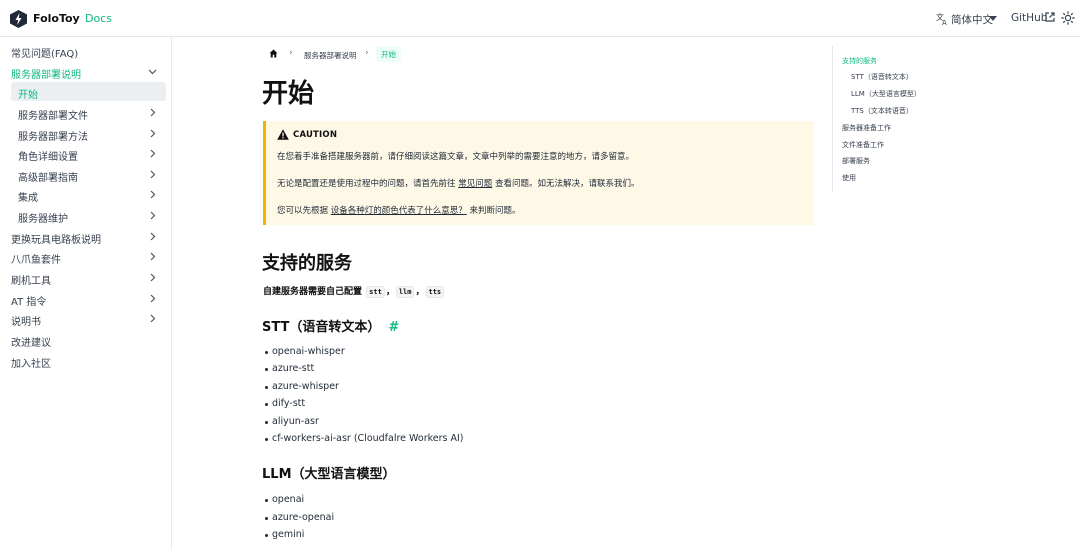  Describe the element at coordinates (303, 211) in the screenshot. I see `caution-text: 您可以先根据` at that location.